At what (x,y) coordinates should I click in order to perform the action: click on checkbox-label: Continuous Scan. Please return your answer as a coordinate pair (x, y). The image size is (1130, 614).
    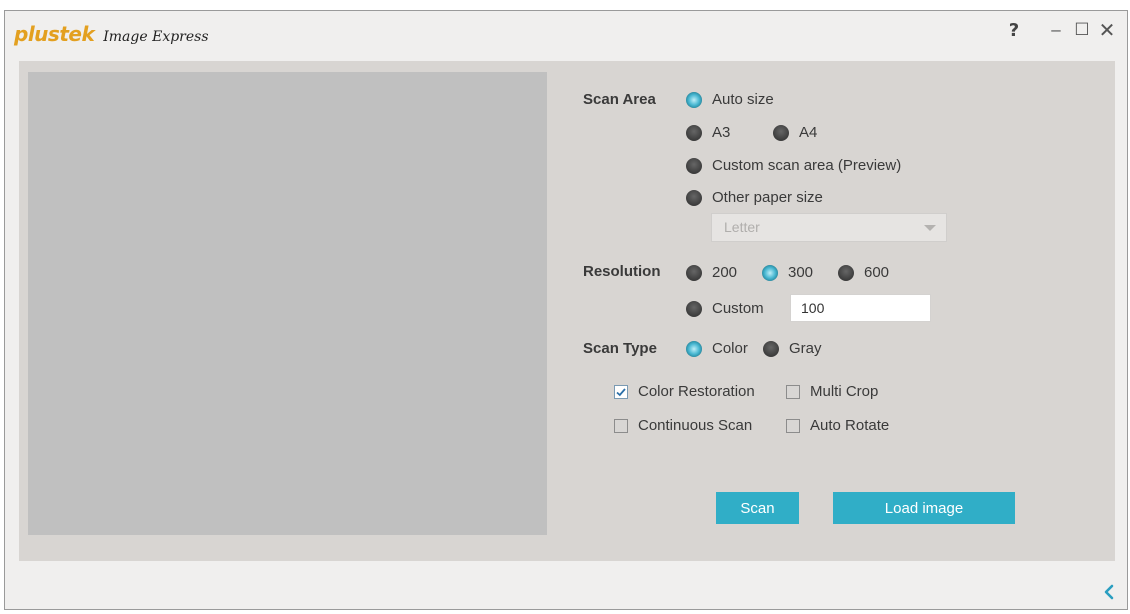
    Looking at the image, I should click on (695, 425).